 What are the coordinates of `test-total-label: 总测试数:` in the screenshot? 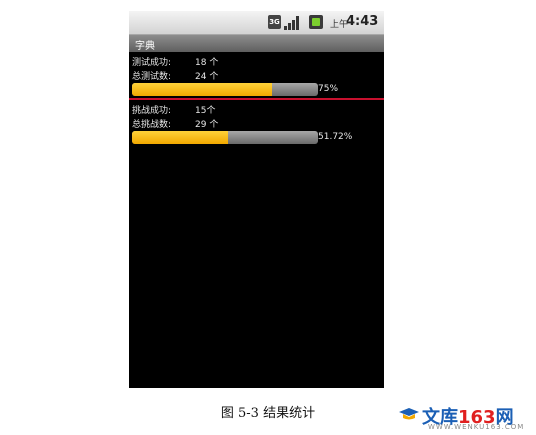 It's located at (152, 77).